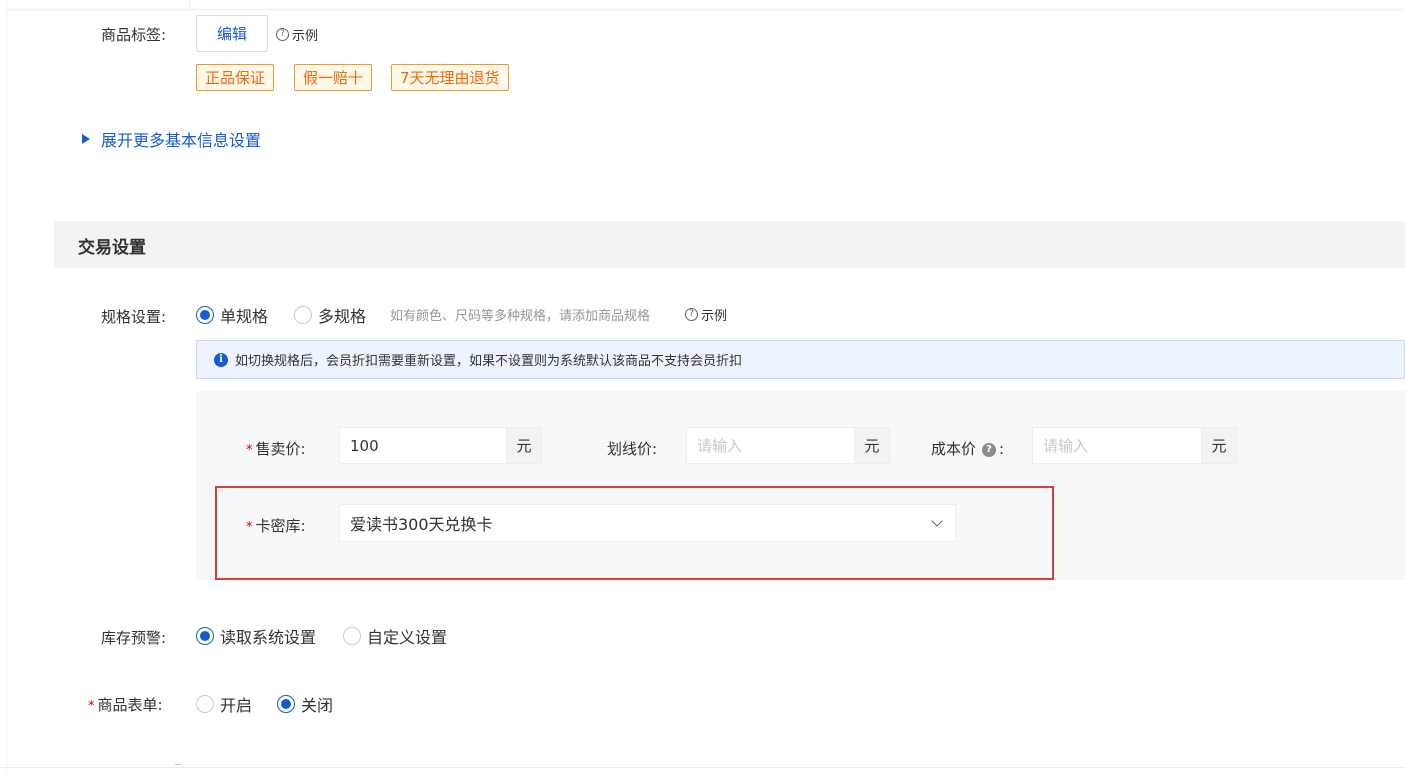 This screenshot has height=773, width=1405. Describe the element at coordinates (236, 705) in the screenshot. I see `radio-label: 开启` at that location.